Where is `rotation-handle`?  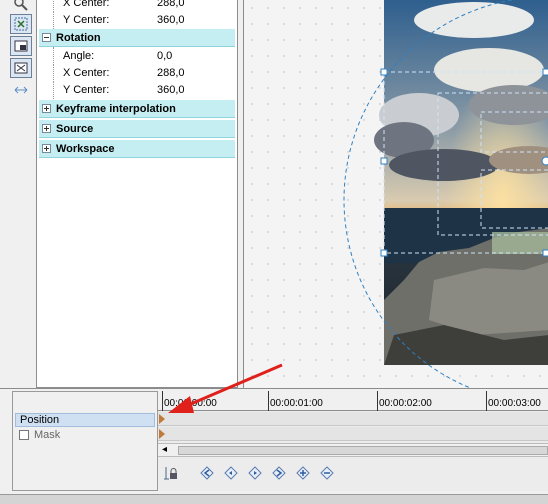 rotation-handle is located at coordinates (544, 161).